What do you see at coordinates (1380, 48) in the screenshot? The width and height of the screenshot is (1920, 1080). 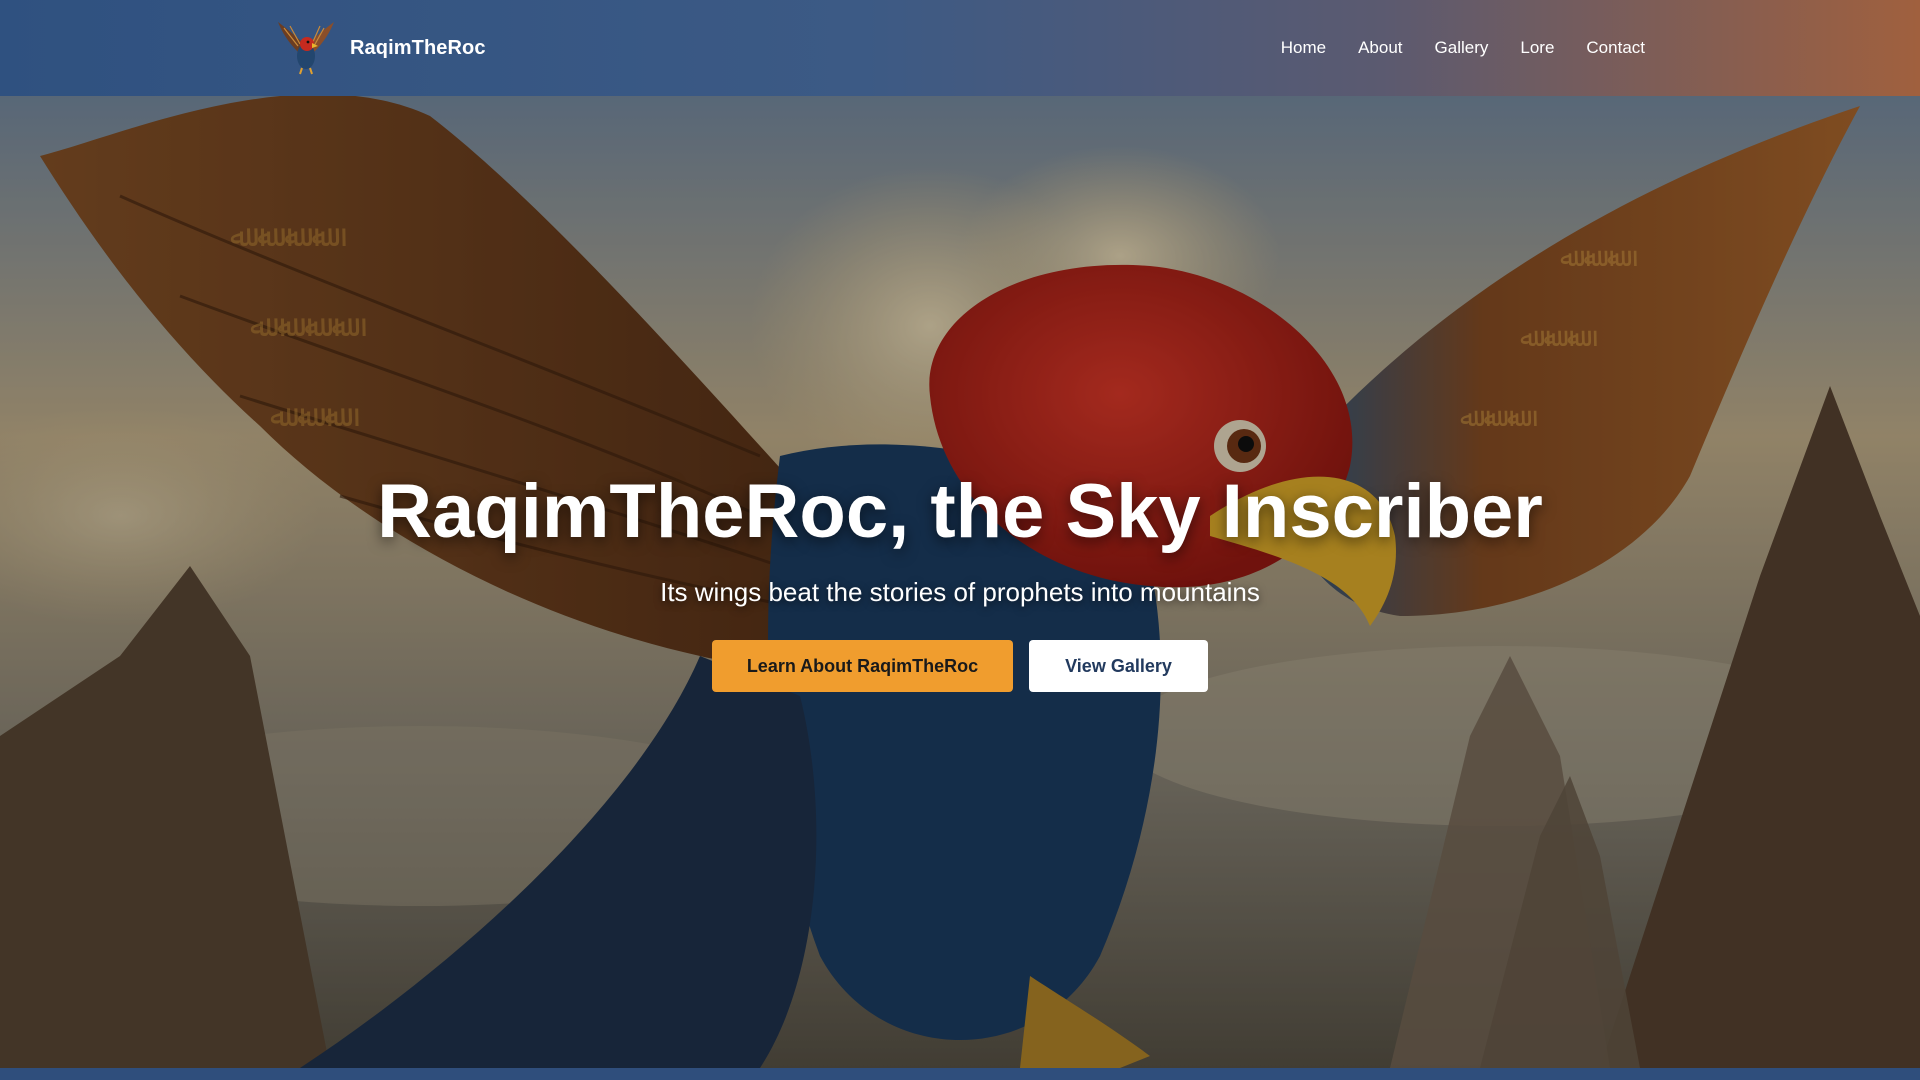 I see `nav-about: About` at bounding box center [1380, 48].